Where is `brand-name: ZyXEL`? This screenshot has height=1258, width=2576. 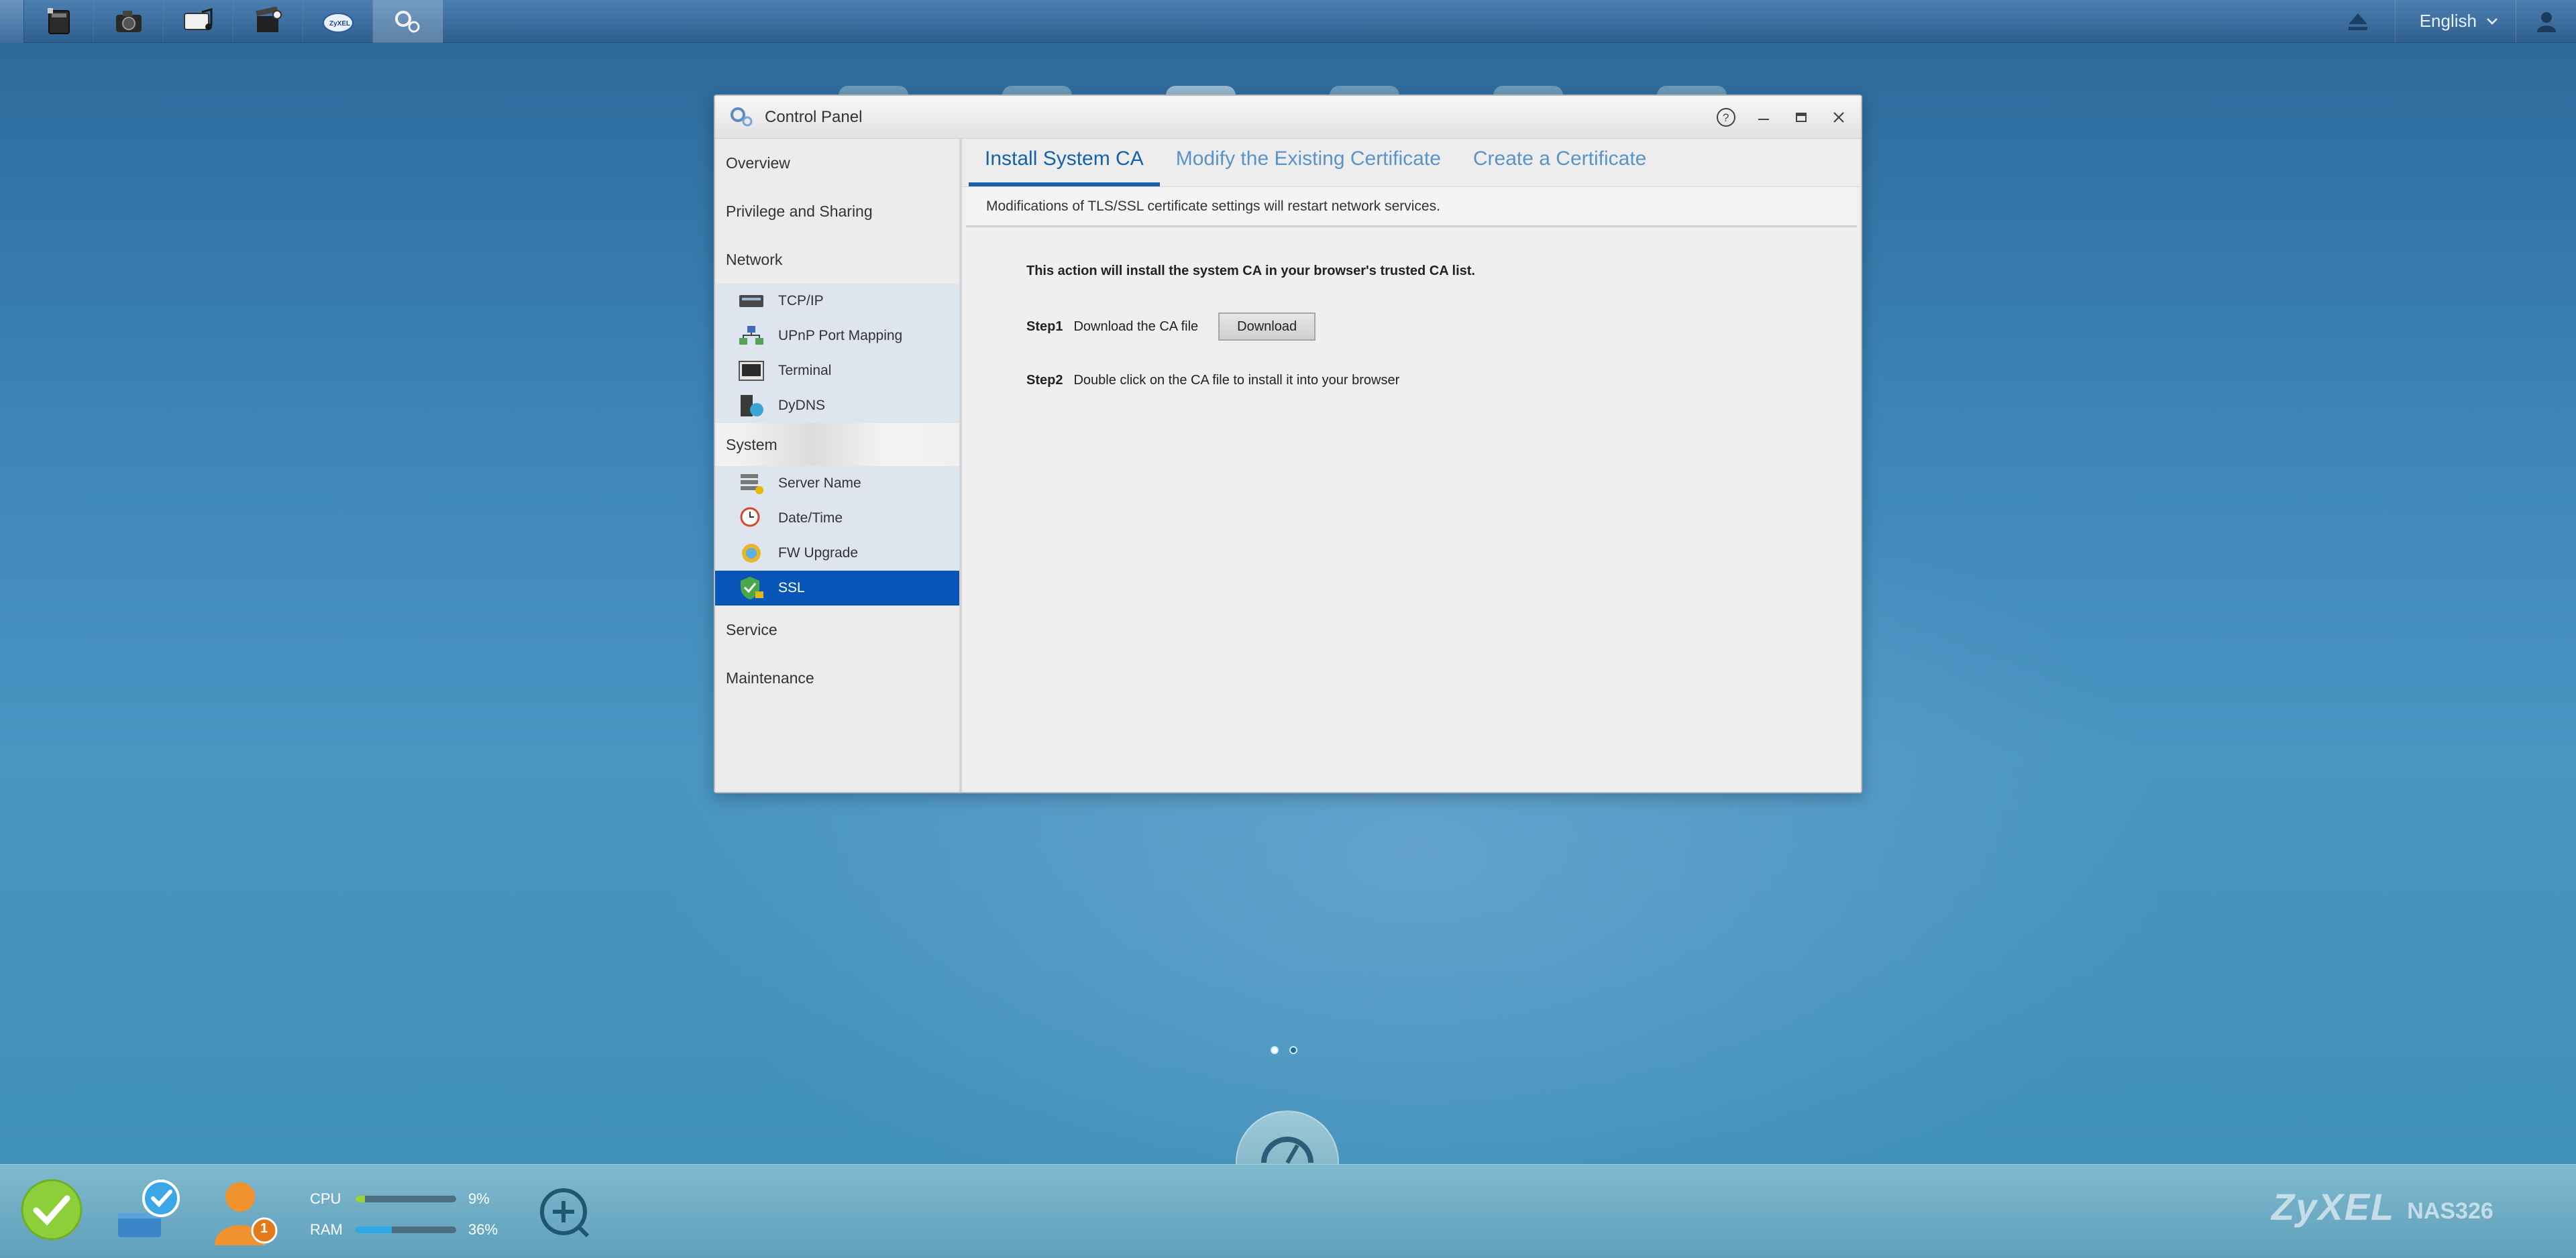 brand-name: ZyXEL is located at coordinates (2333, 1207).